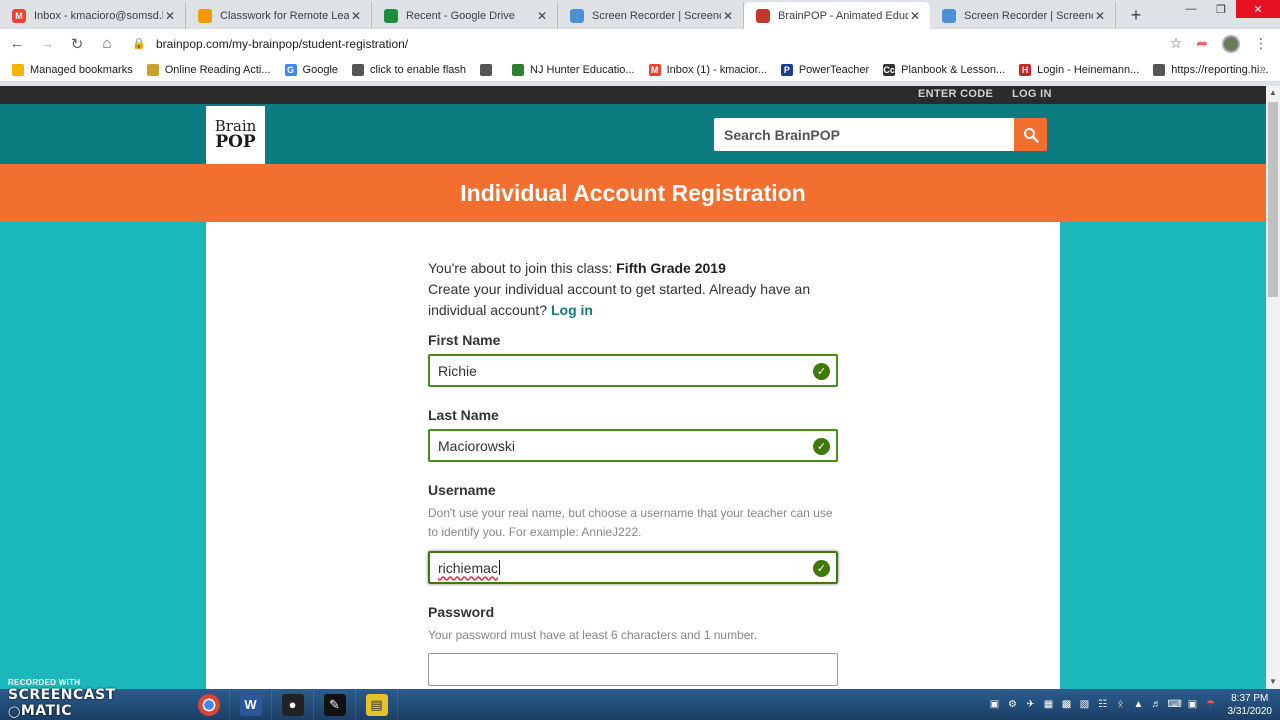  I want to click on system-clock: 8:37 PM 3/31/2020, so click(1250, 705).